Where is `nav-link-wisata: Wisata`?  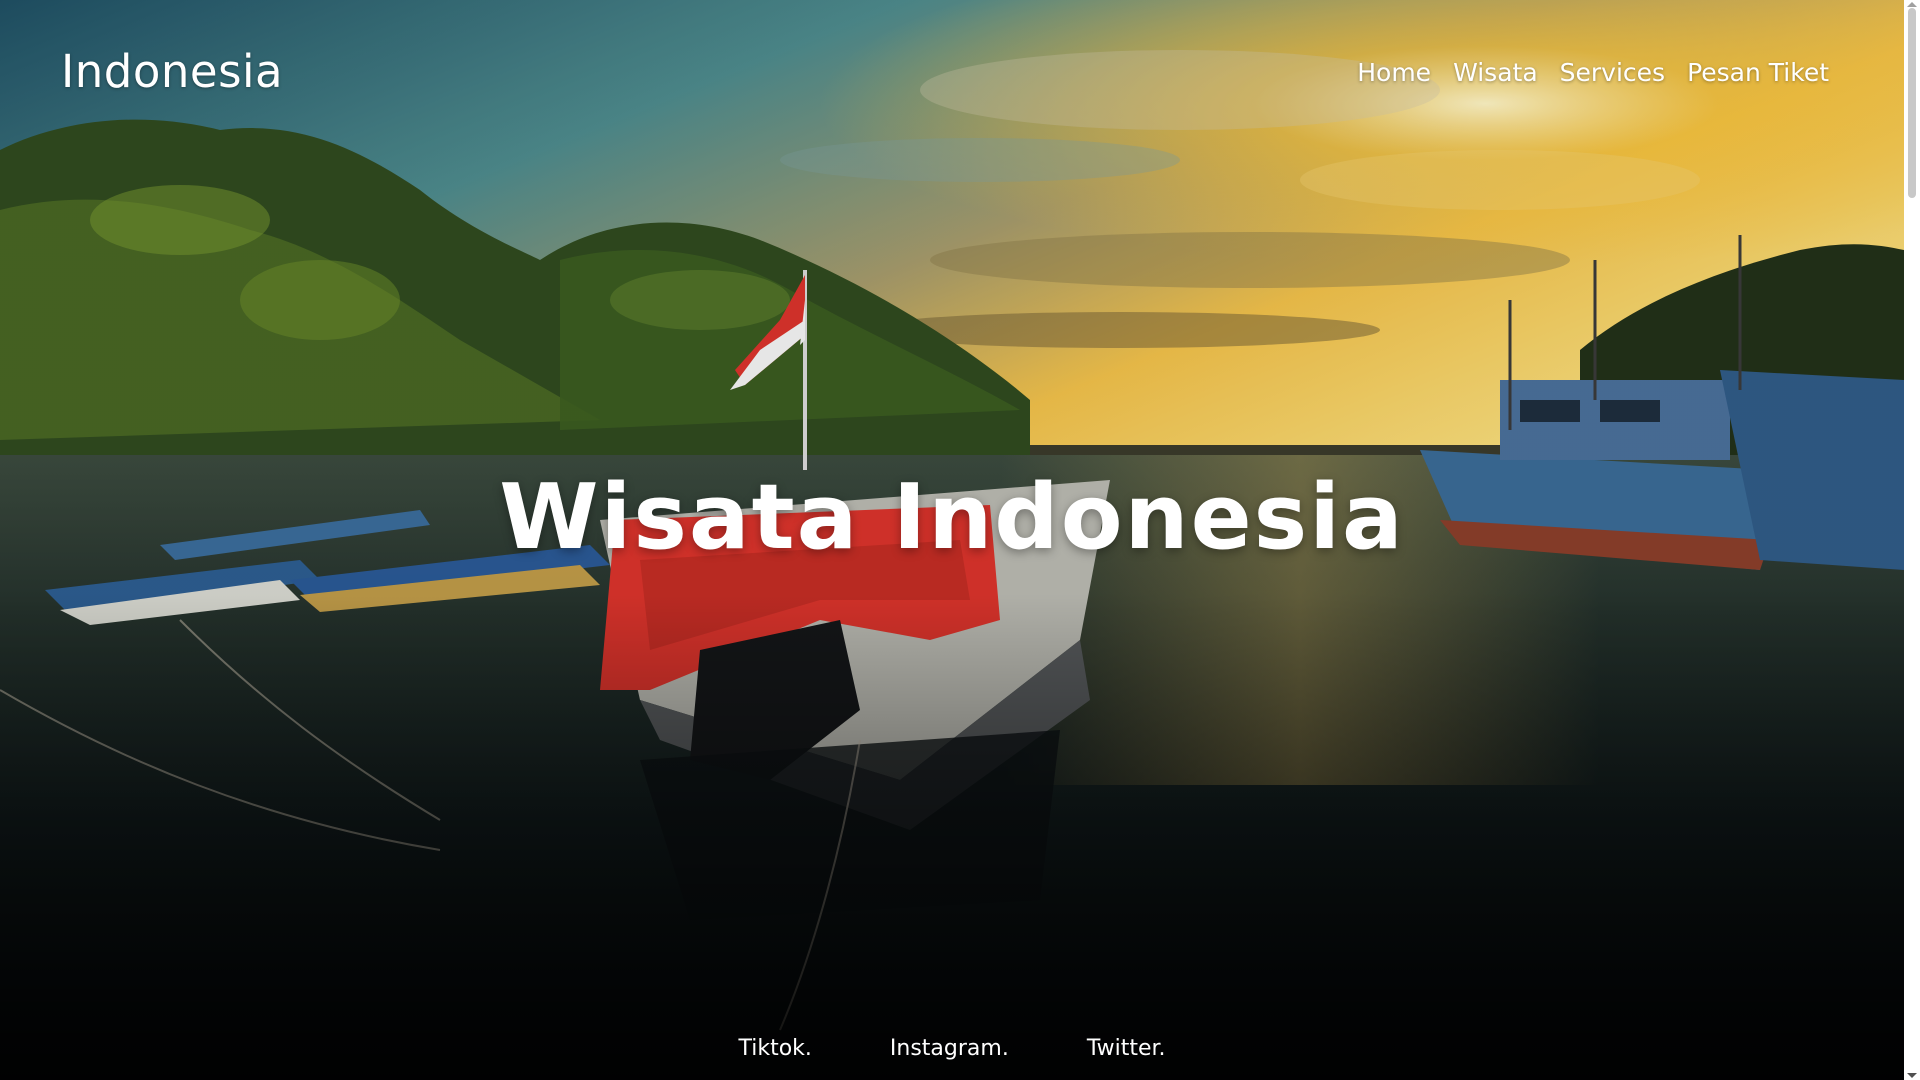
nav-link-wisata: Wisata is located at coordinates (1495, 72).